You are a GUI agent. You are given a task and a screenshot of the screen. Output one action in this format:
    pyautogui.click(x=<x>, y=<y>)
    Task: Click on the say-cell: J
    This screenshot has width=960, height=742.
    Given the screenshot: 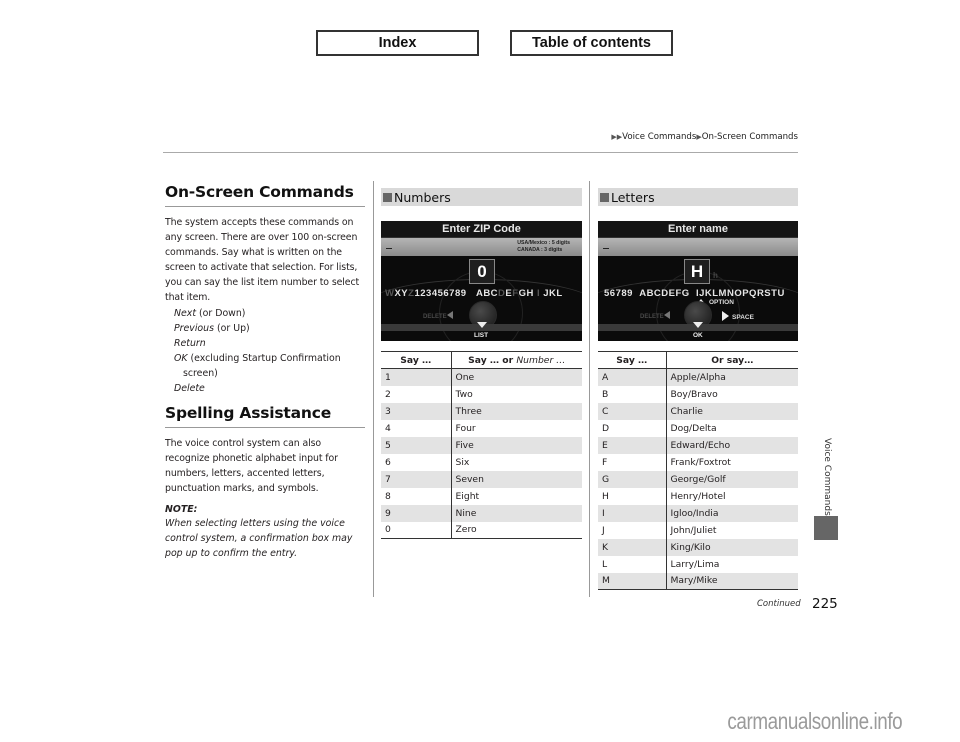 What is the action you would take?
    pyautogui.click(x=632, y=530)
    